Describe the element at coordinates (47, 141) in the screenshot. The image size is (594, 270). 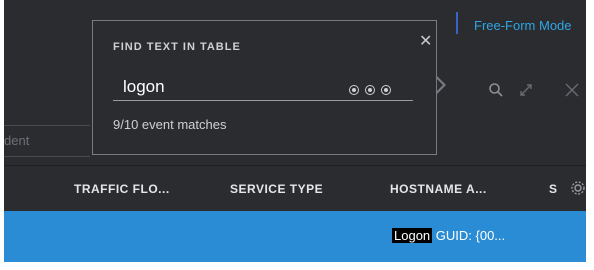
I see `filter-field: dent` at that location.